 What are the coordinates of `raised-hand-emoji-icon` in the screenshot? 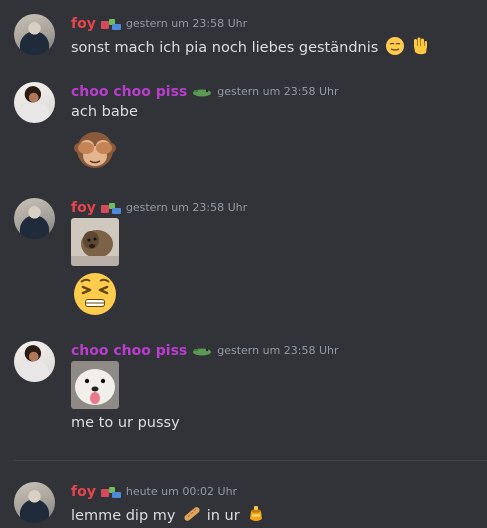 It's located at (420, 46).